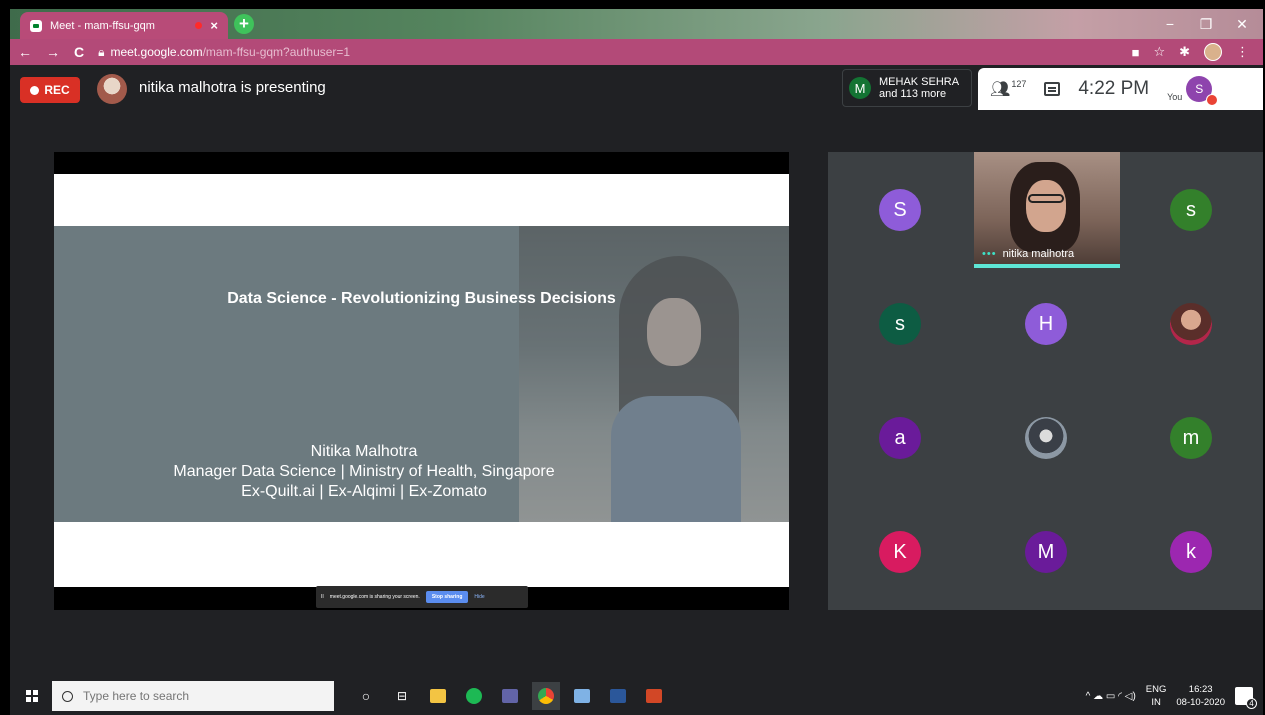  I want to click on chrome-icon, so click(546, 696).